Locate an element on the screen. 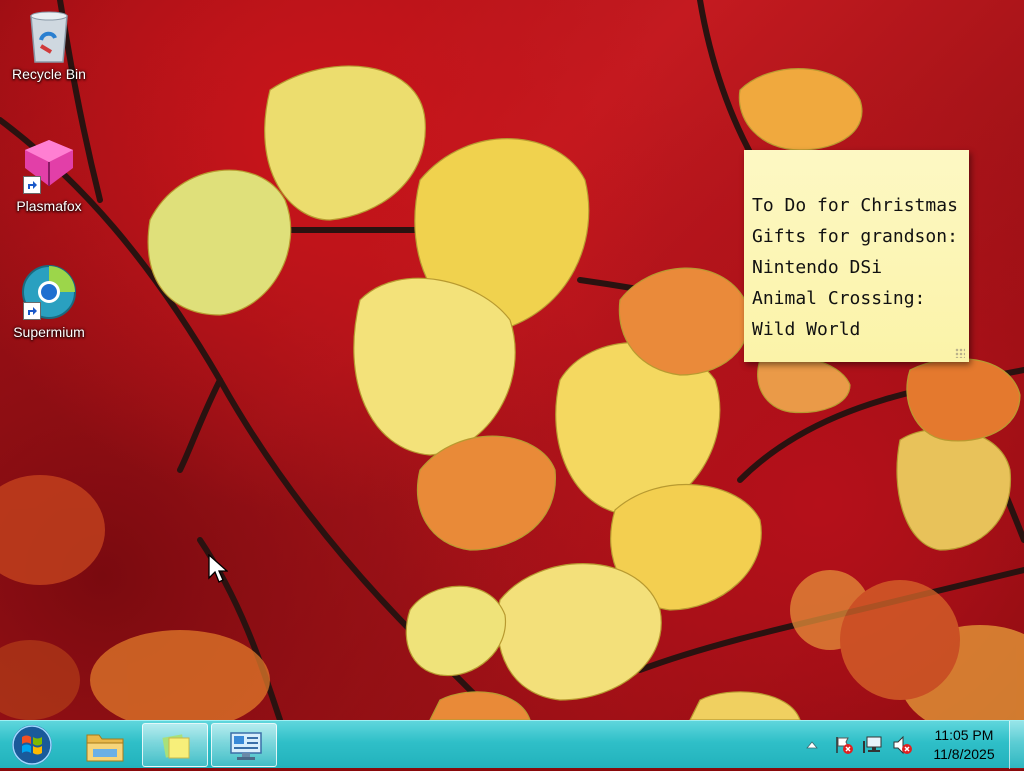 The width and height of the screenshot is (1024, 771). action-center-flag-icon is located at coordinates (844, 745).